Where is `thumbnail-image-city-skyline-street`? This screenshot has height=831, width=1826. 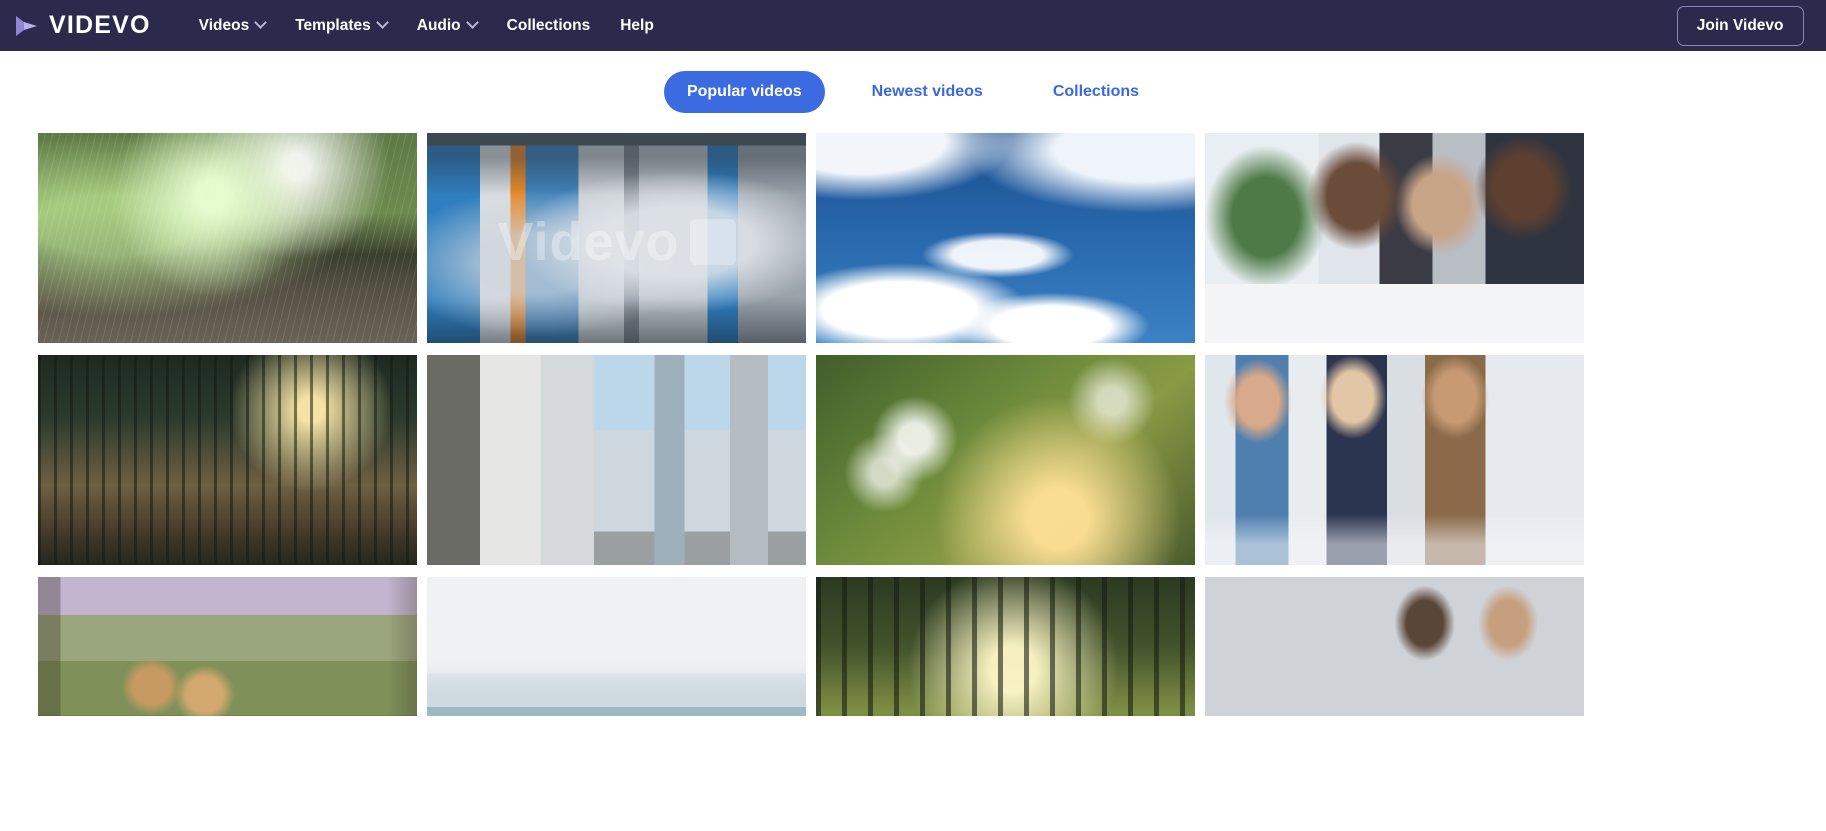 thumbnail-image-city-skyline-street is located at coordinates (616, 460).